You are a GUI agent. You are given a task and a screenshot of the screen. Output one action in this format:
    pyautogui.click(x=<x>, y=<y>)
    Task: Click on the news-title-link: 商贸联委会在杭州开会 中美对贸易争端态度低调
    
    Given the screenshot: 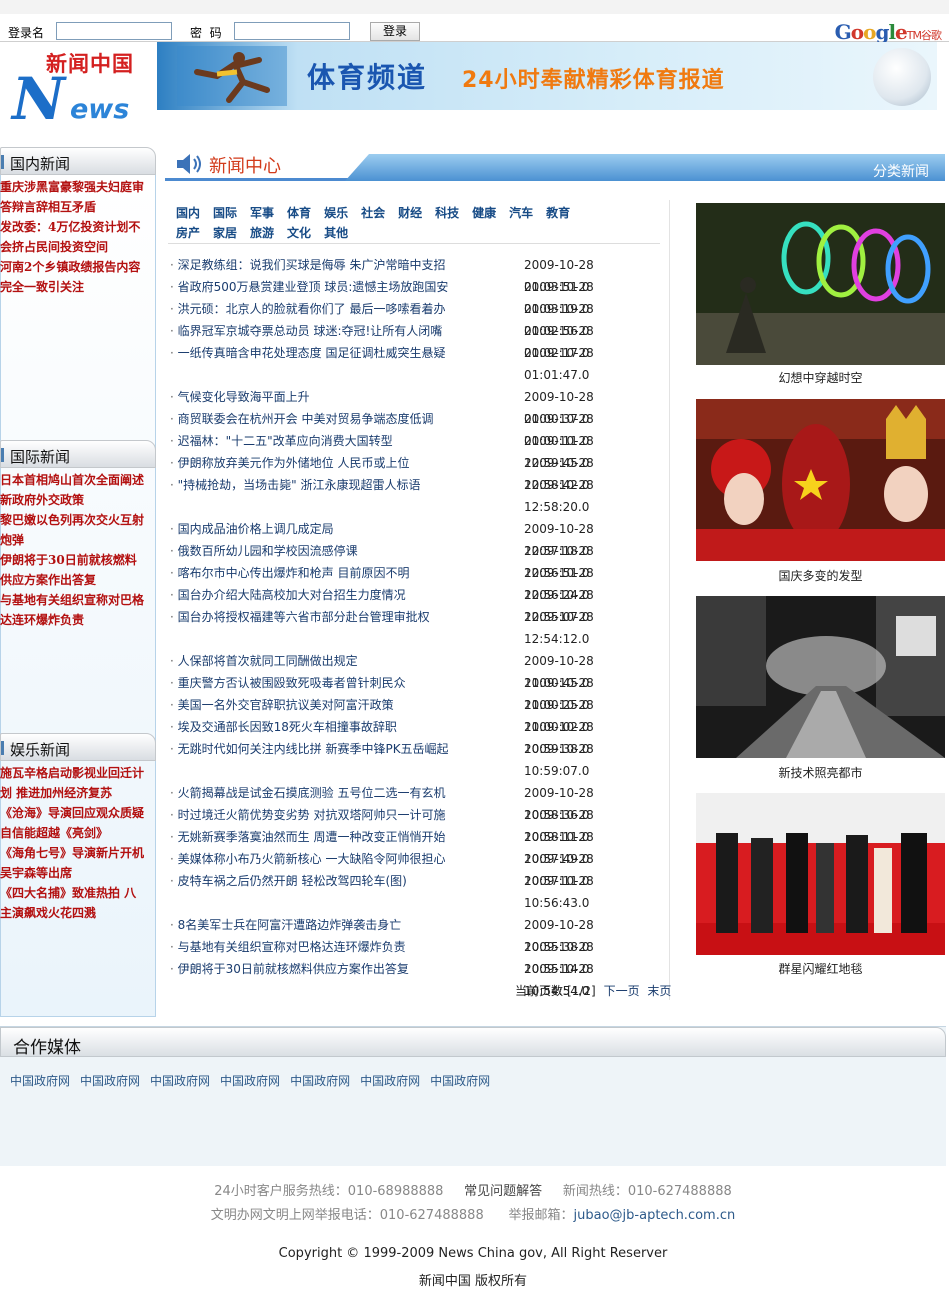 What is the action you would take?
    pyautogui.click(x=302, y=419)
    